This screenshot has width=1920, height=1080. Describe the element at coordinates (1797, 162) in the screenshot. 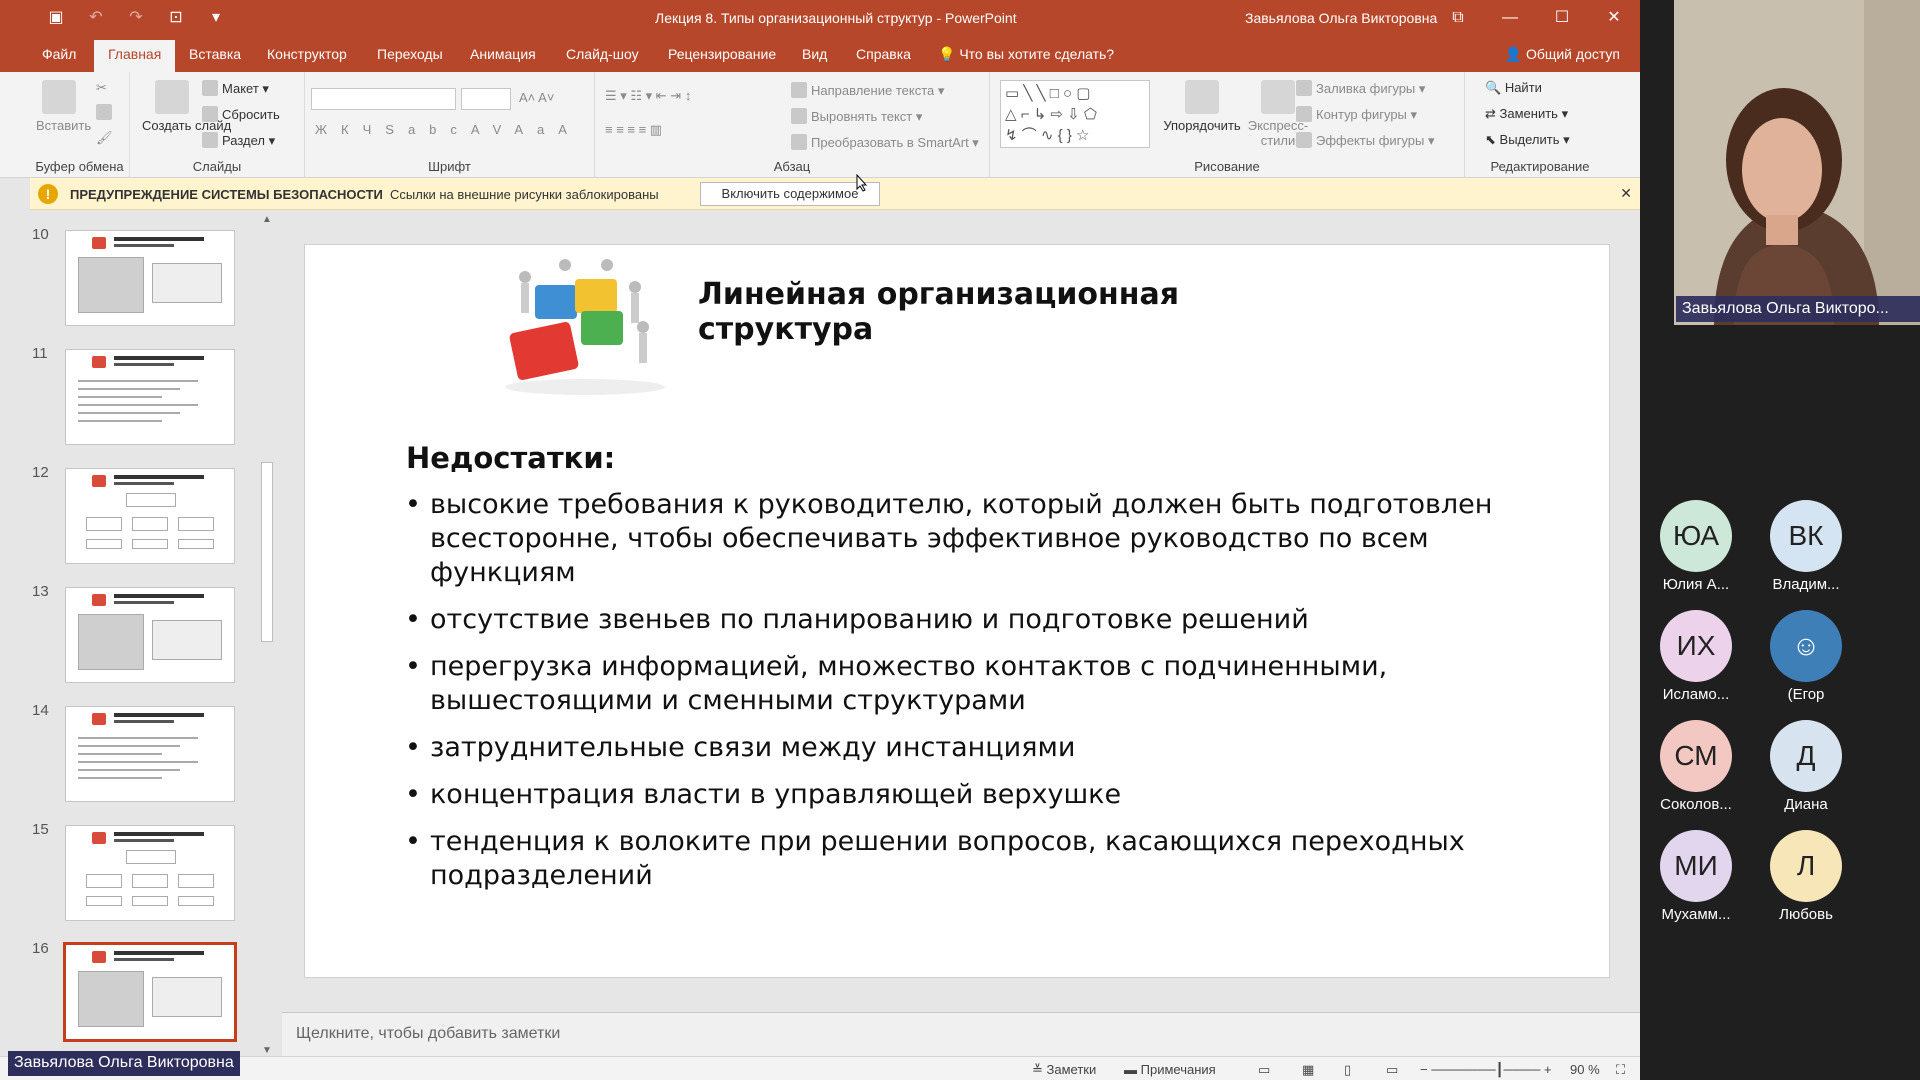

I see `speaker-video` at that location.